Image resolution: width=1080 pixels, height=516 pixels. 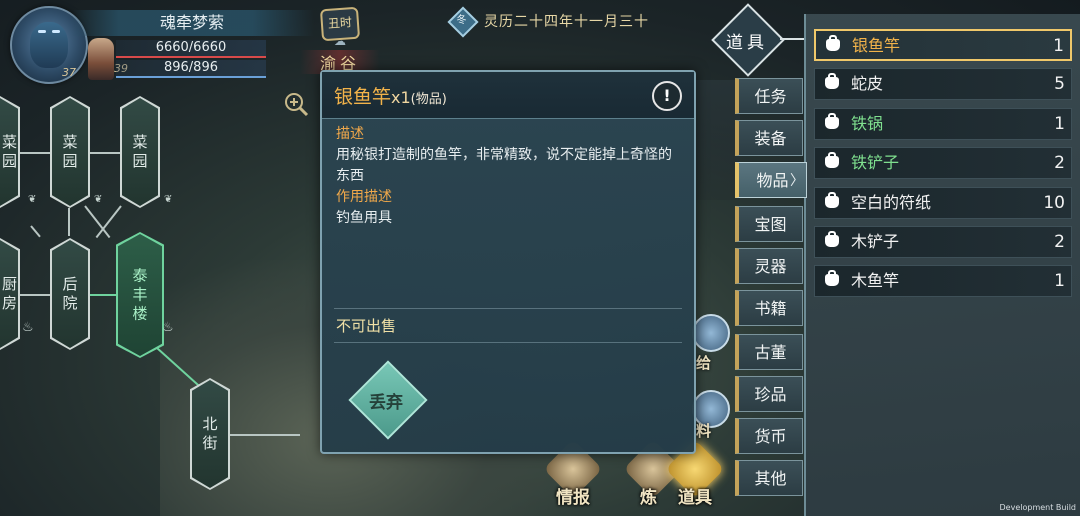 I want to click on map-node-backyard: 后院, so click(x=70, y=294).